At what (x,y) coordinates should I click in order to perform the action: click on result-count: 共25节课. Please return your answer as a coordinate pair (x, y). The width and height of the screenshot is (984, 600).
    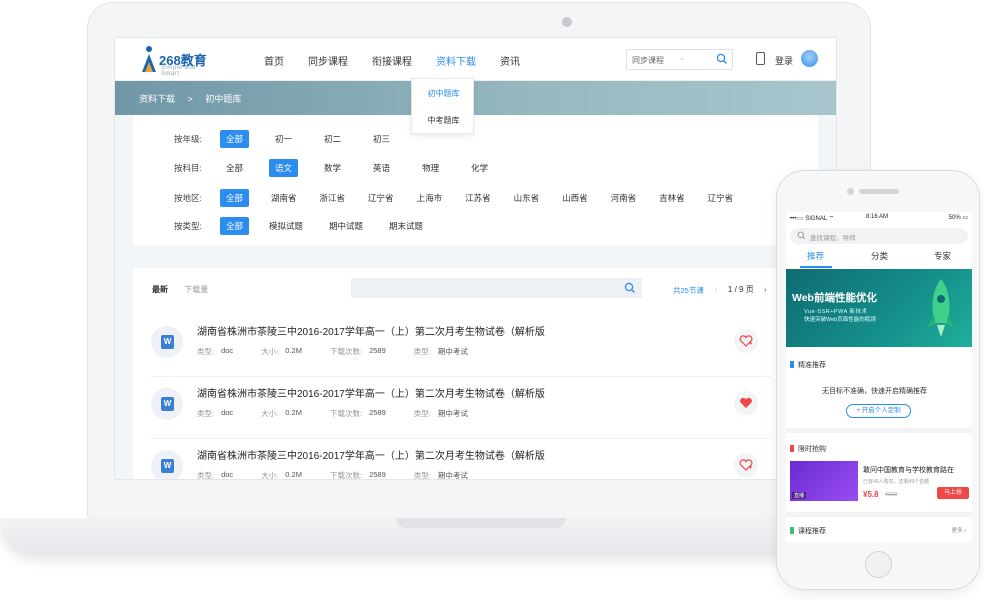
    Looking at the image, I should click on (688, 290).